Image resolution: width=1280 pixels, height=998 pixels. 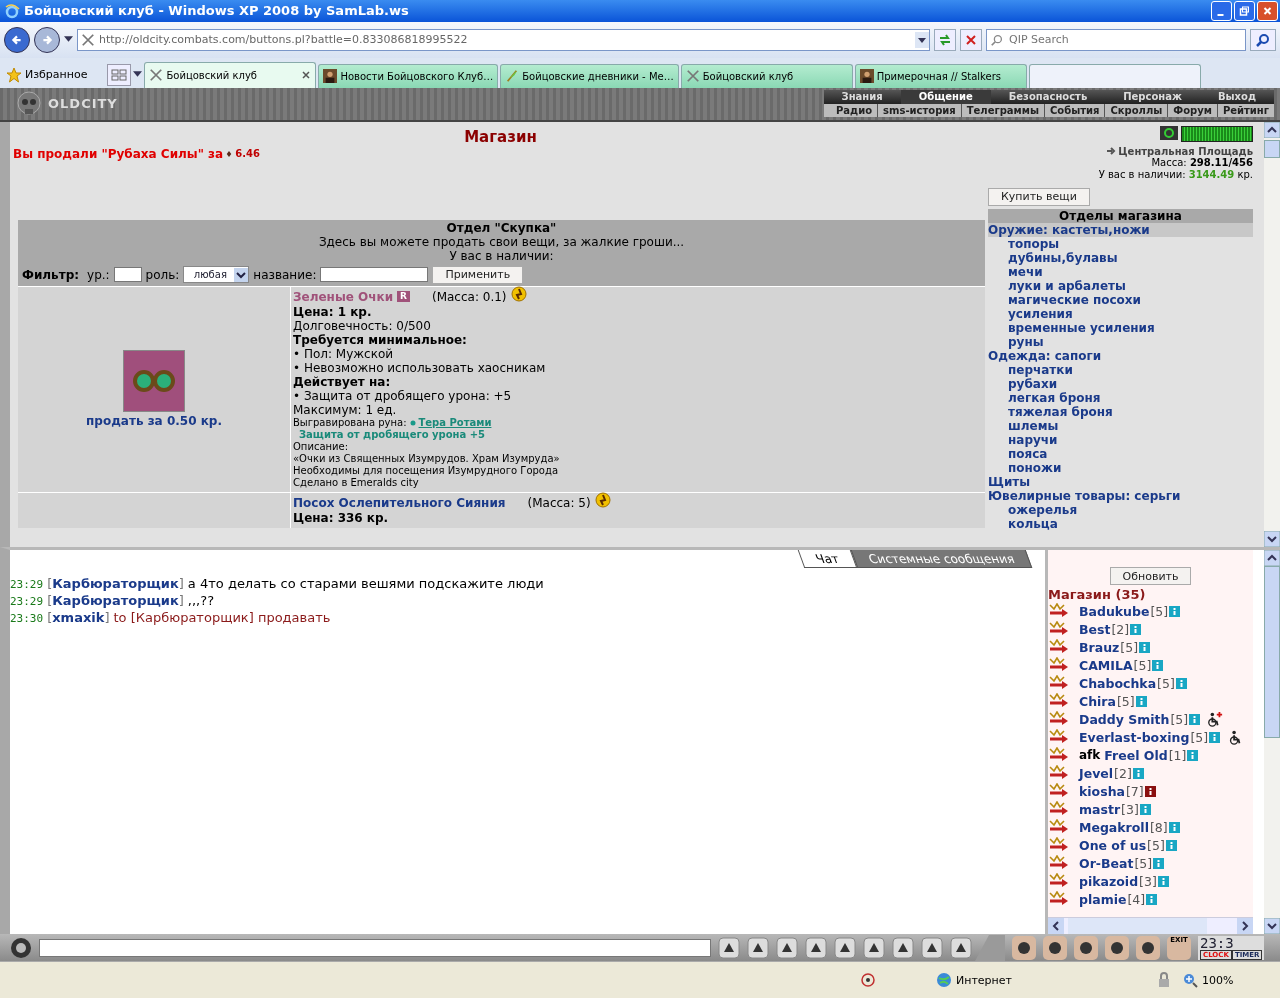 I want to click on level-input, so click(x=127, y=275).